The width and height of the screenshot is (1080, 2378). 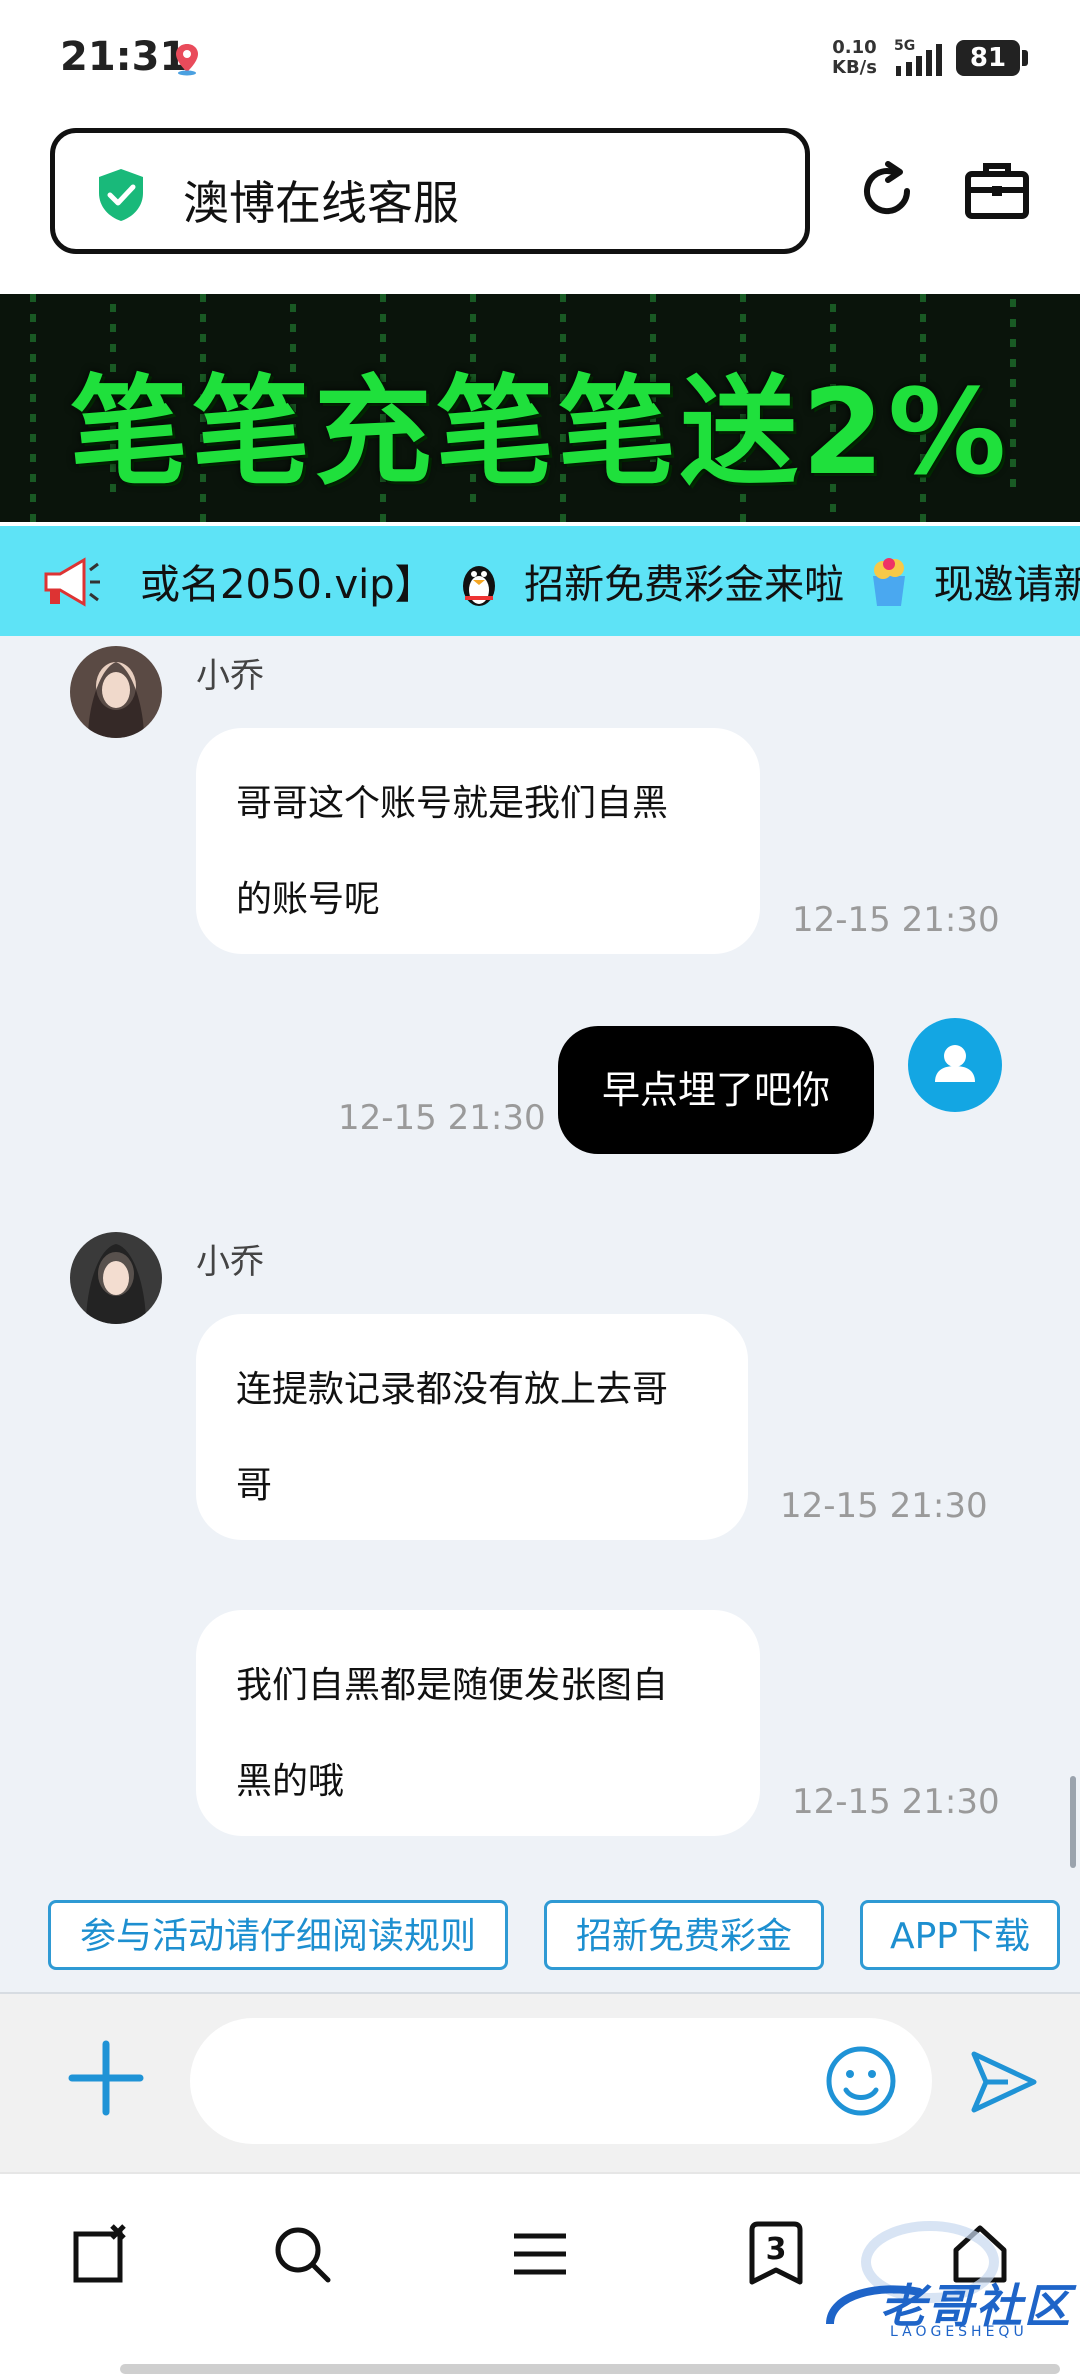 What do you see at coordinates (1006, 585) in the screenshot?
I see `marquee-text-part: 现邀请新用` at bounding box center [1006, 585].